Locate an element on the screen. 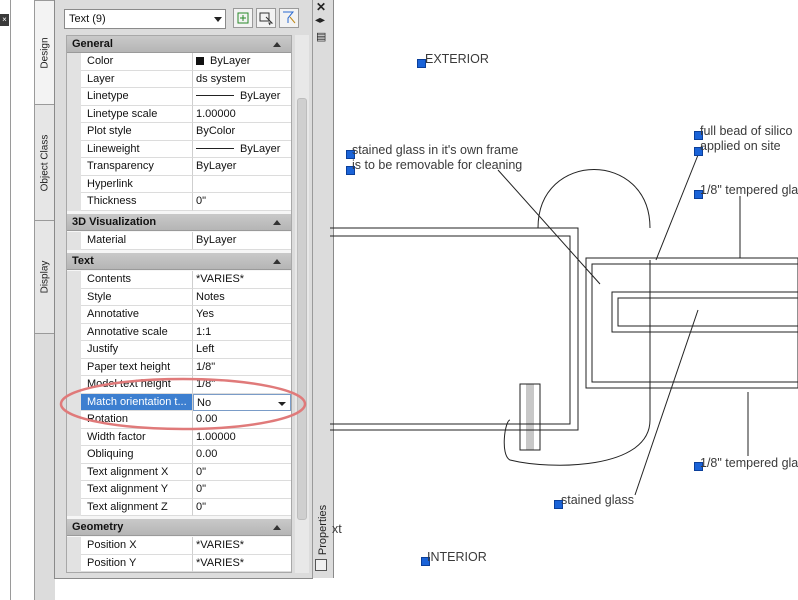 This screenshot has width=798, height=600. prop-row-position-y: Position Y *VARIES* is located at coordinates (179, 563).